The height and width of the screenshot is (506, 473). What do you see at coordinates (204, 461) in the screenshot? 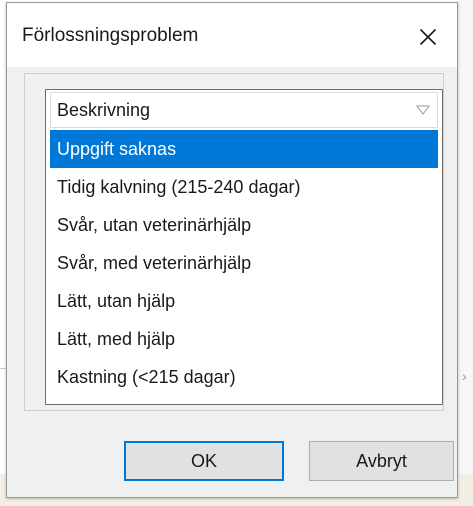
I see `ok-button: OK` at bounding box center [204, 461].